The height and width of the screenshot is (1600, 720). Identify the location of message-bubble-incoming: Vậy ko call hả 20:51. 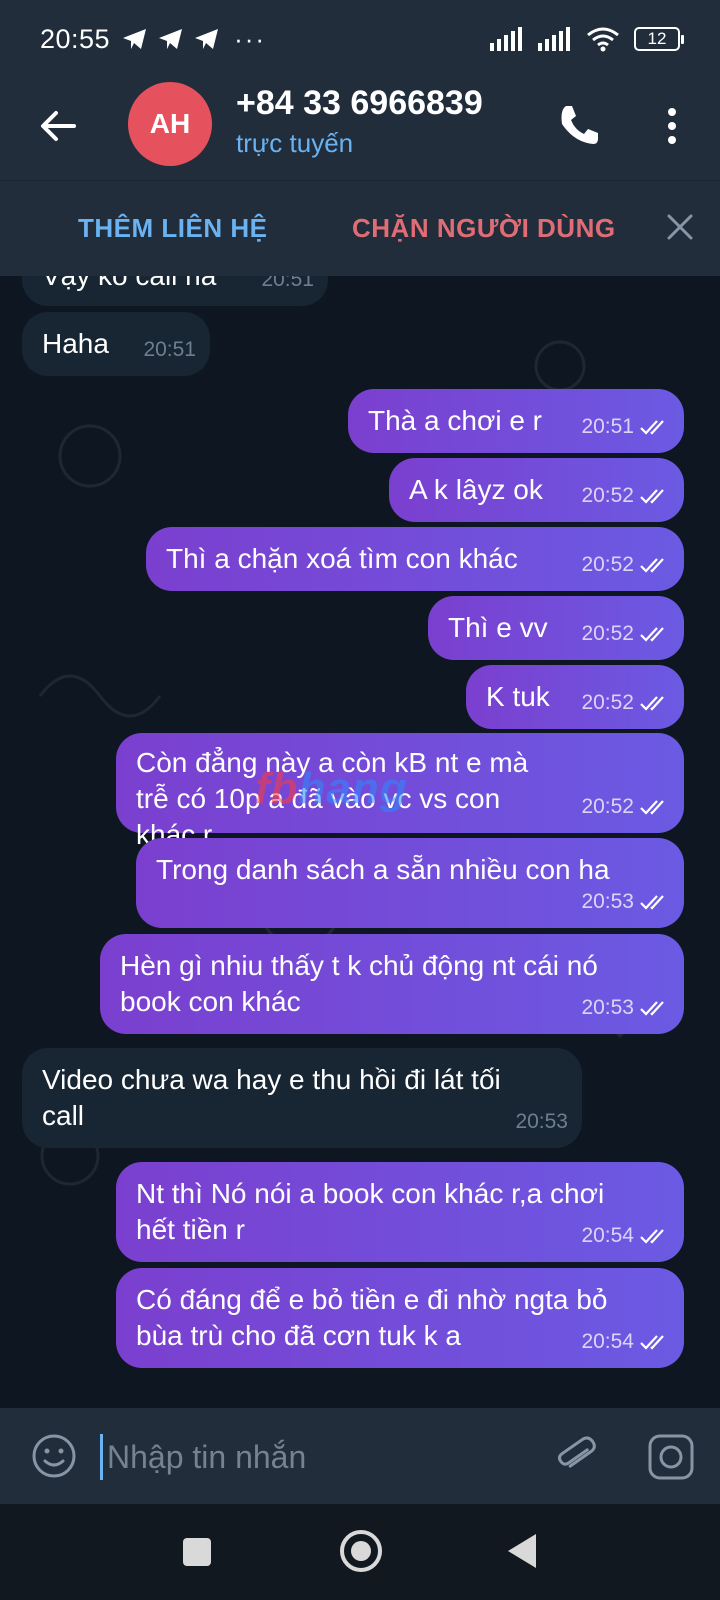
(175, 291).